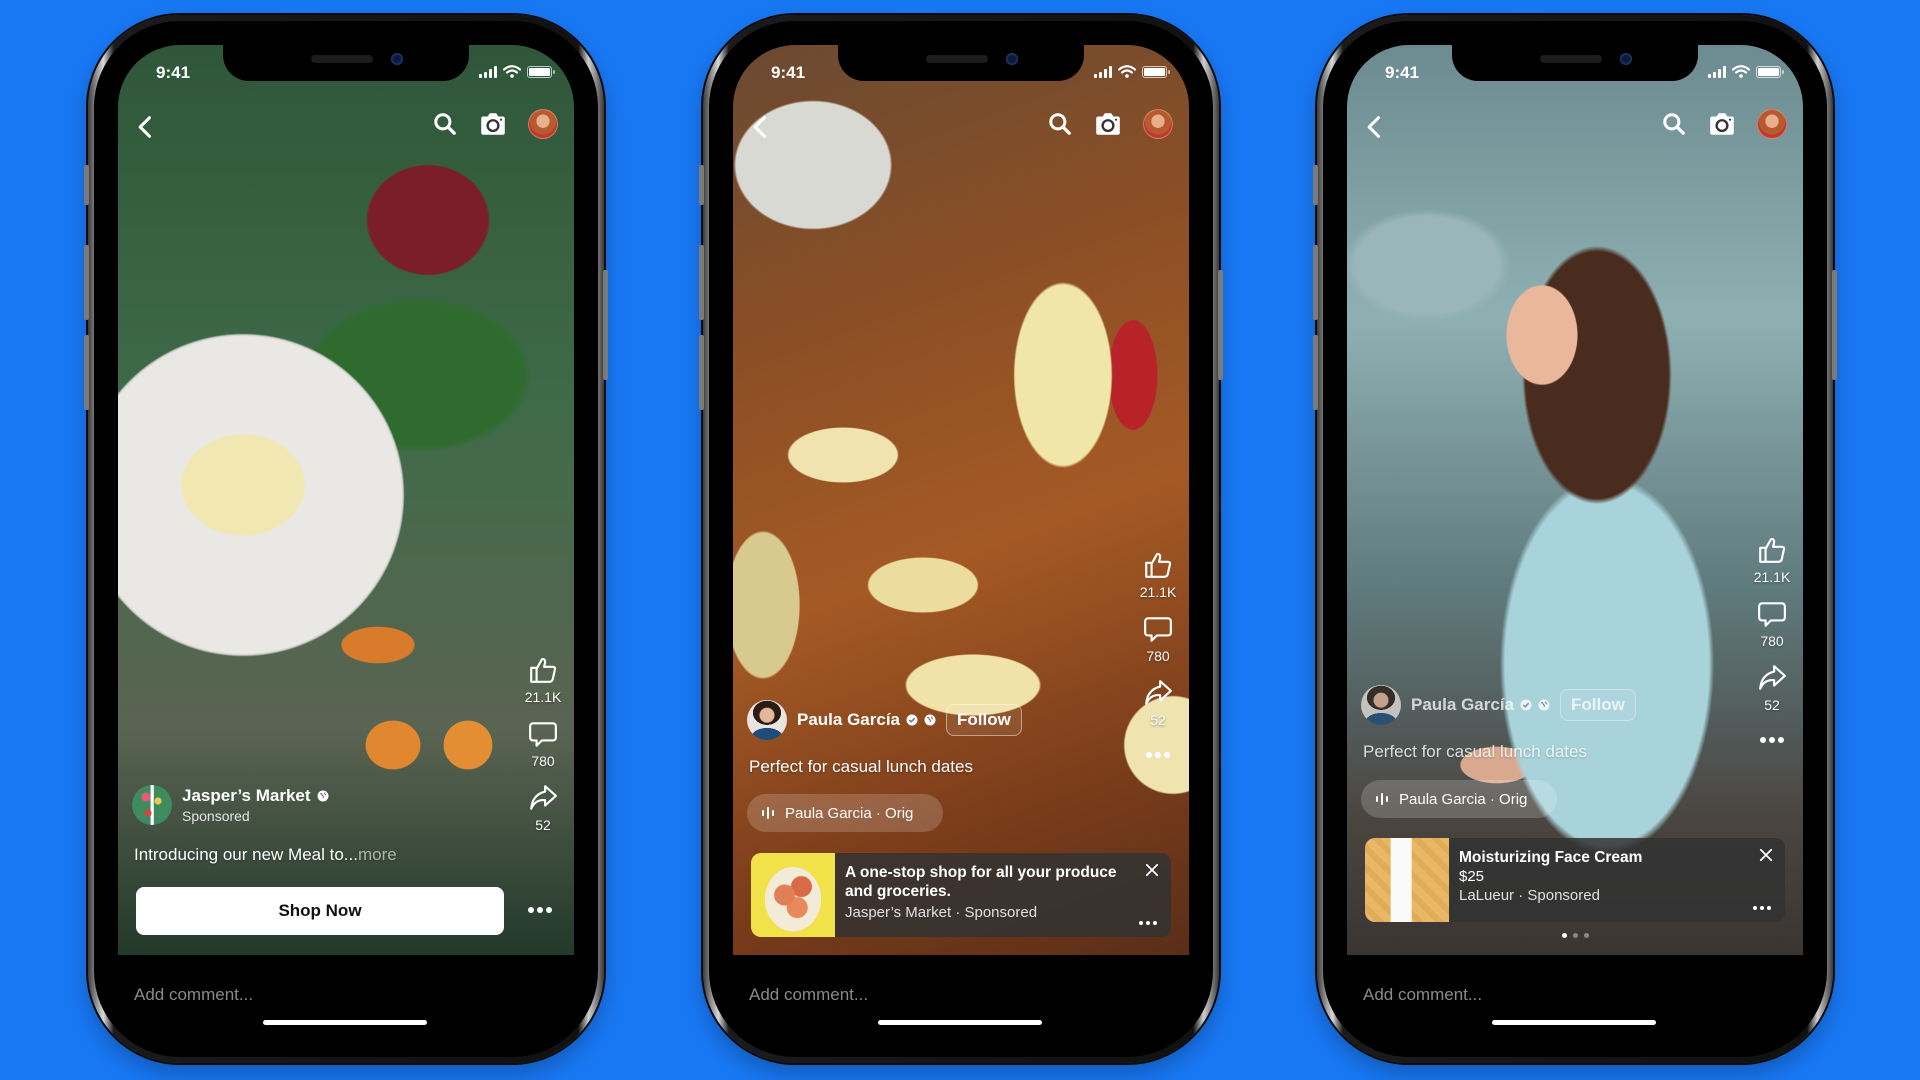  Describe the element at coordinates (377, 854) in the screenshot. I see `see-more-link: more` at that location.